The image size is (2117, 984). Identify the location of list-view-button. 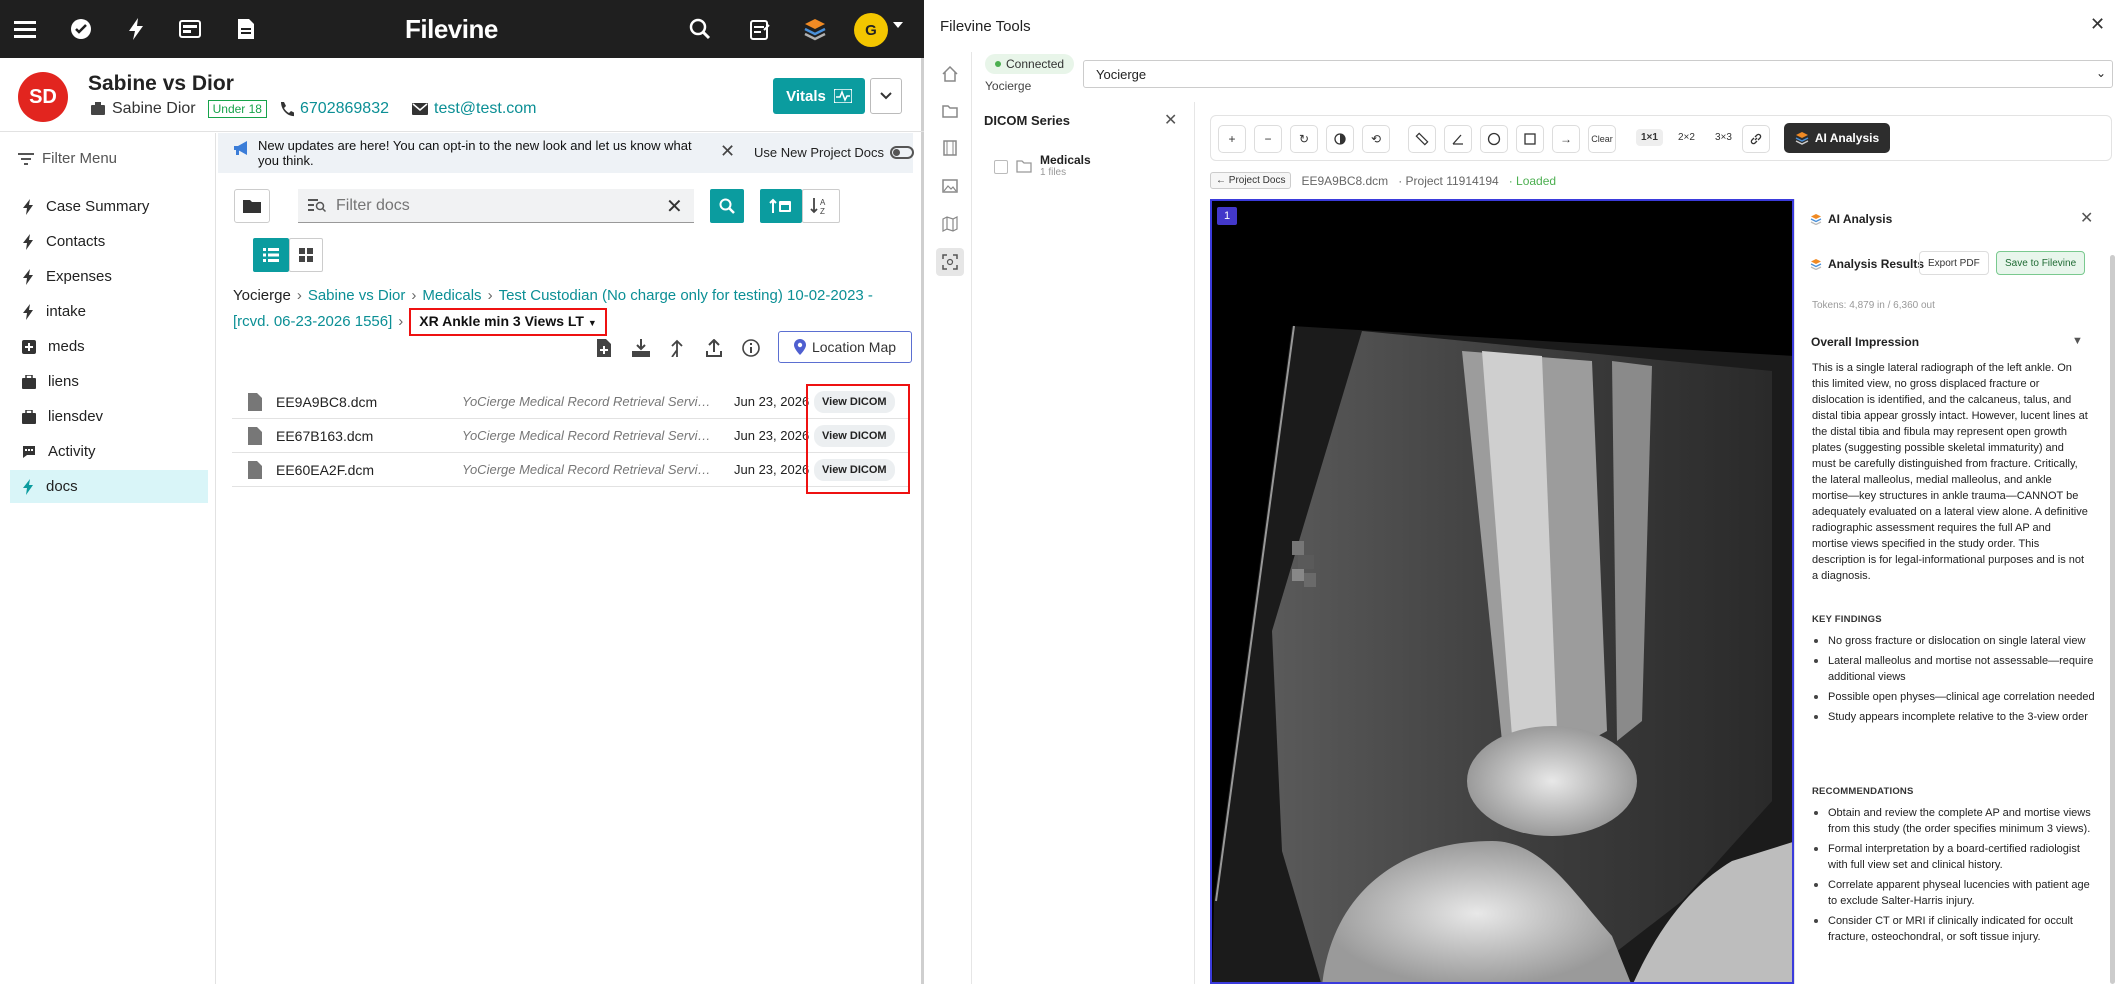
(271, 255).